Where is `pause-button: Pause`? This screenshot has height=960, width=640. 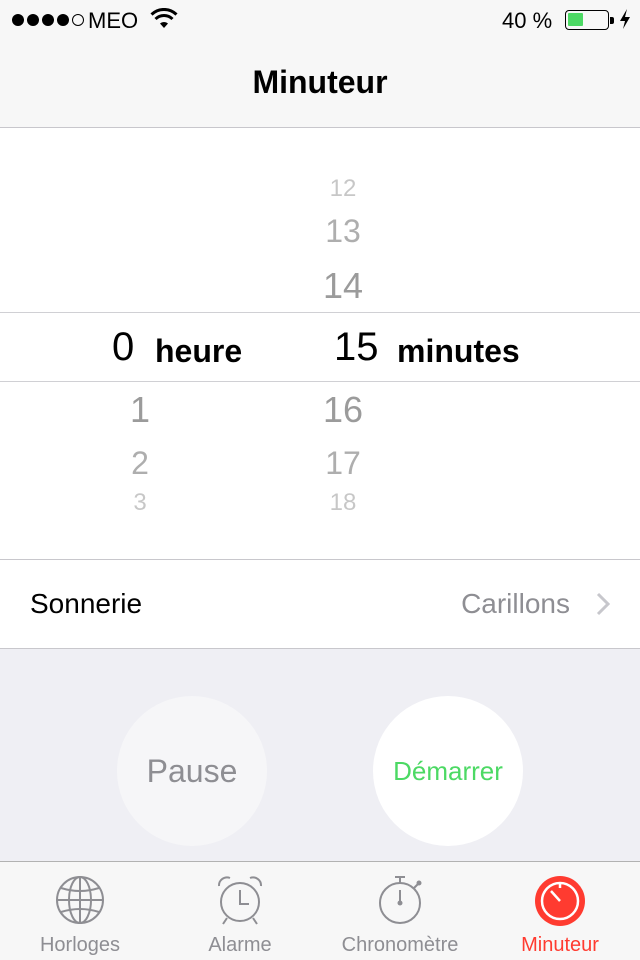 pause-button: Pause is located at coordinates (192, 771).